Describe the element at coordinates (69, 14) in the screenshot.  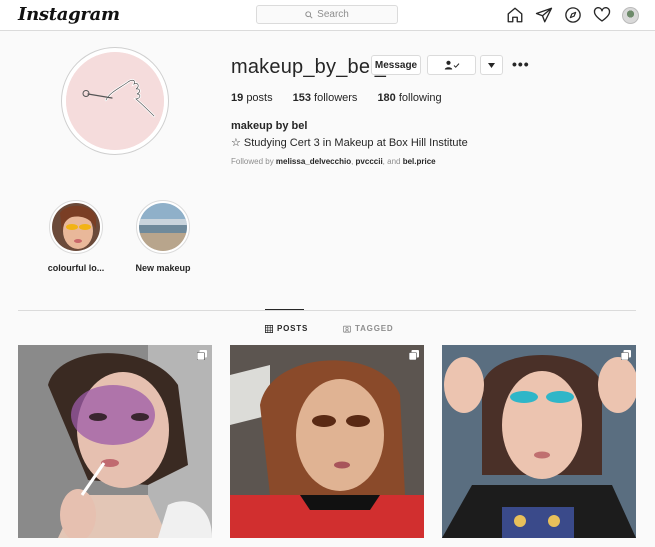
I see `instagram-logo: Instagram` at that location.